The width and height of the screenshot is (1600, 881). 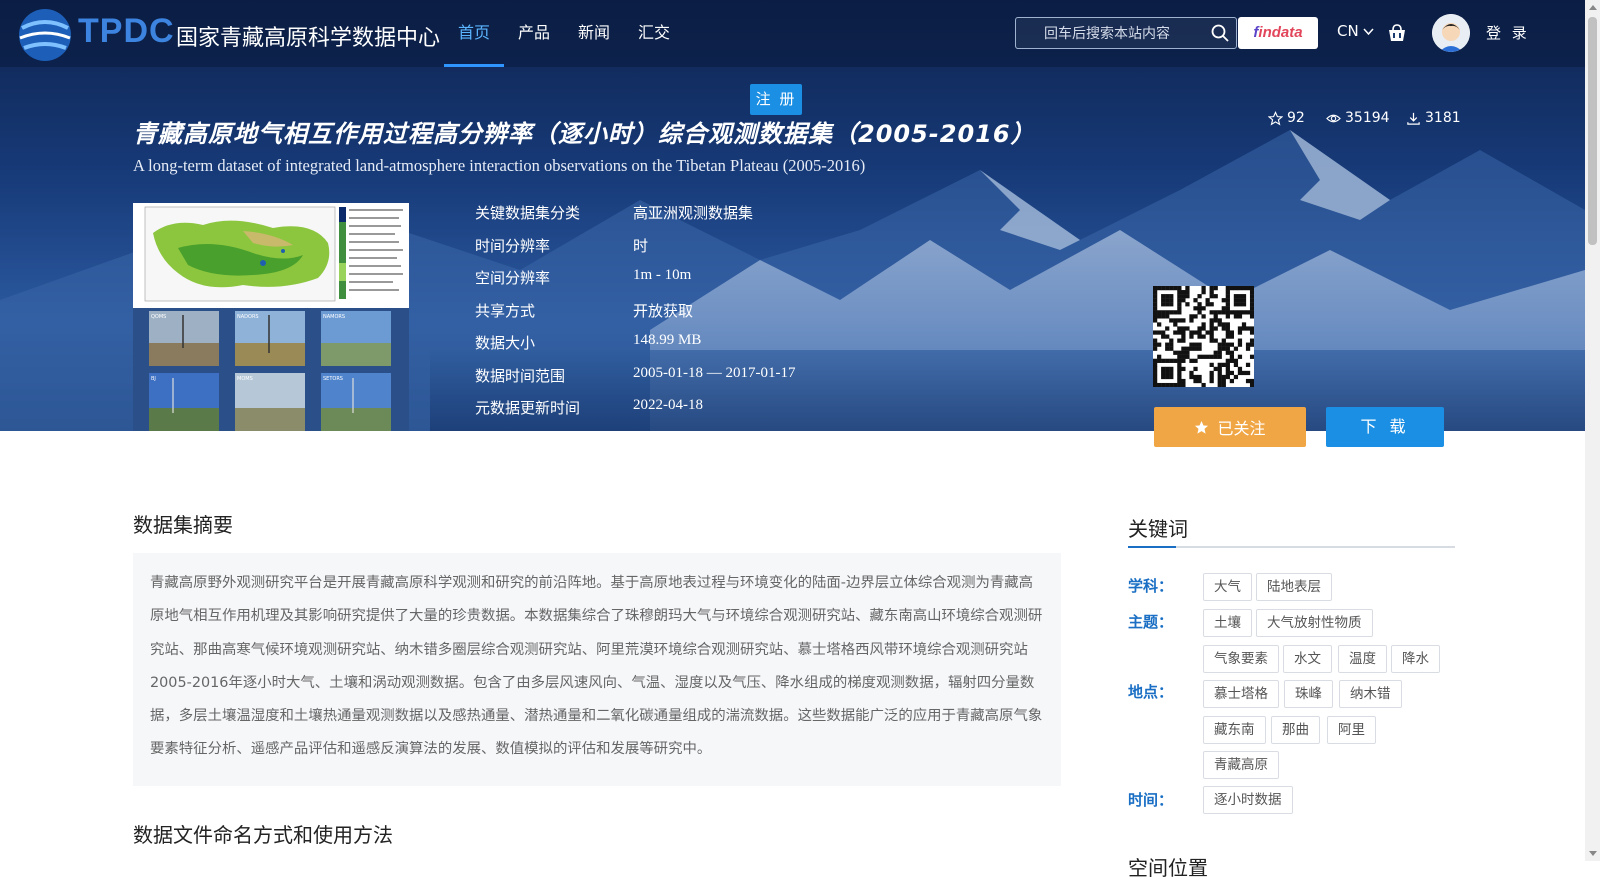 What do you see at coordinates (505, 343) in the screenshot?
I see `meta-key: 数据大小` at bounding box center [505, 343].